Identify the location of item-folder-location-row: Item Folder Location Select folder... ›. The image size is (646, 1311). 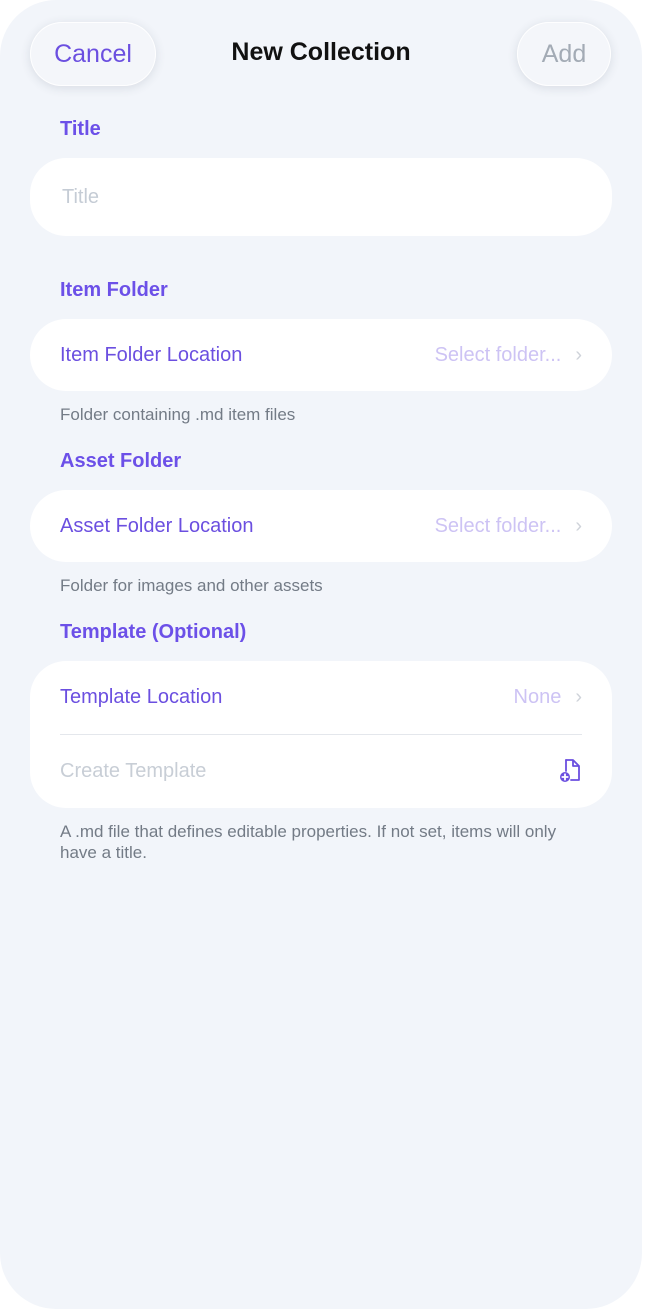
(321, 355).